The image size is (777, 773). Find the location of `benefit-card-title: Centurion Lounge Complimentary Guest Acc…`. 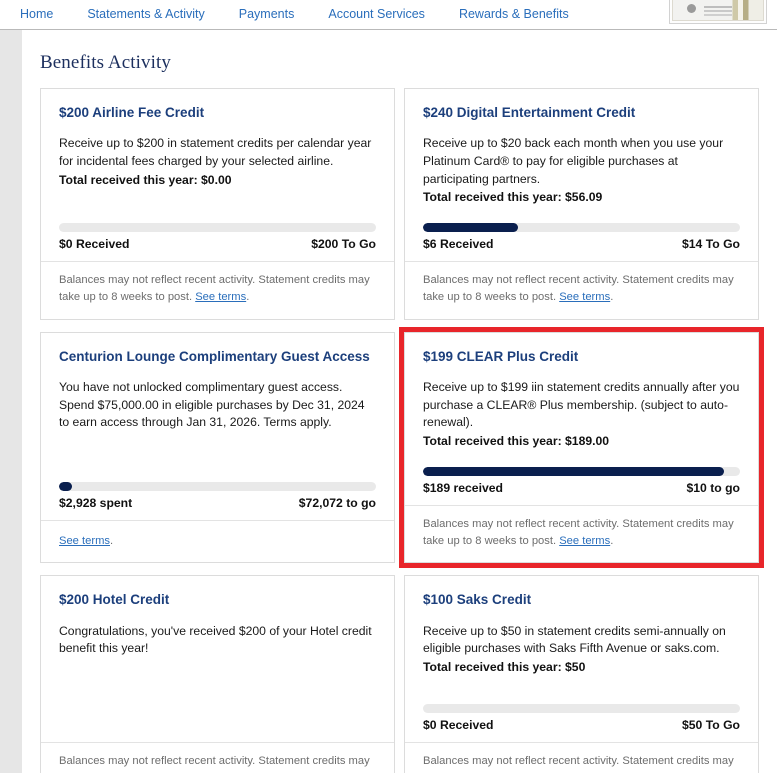

benefit-card-title: Centurion Lounge Complimentary Guest Acc… is located at coordinates (214, 356).